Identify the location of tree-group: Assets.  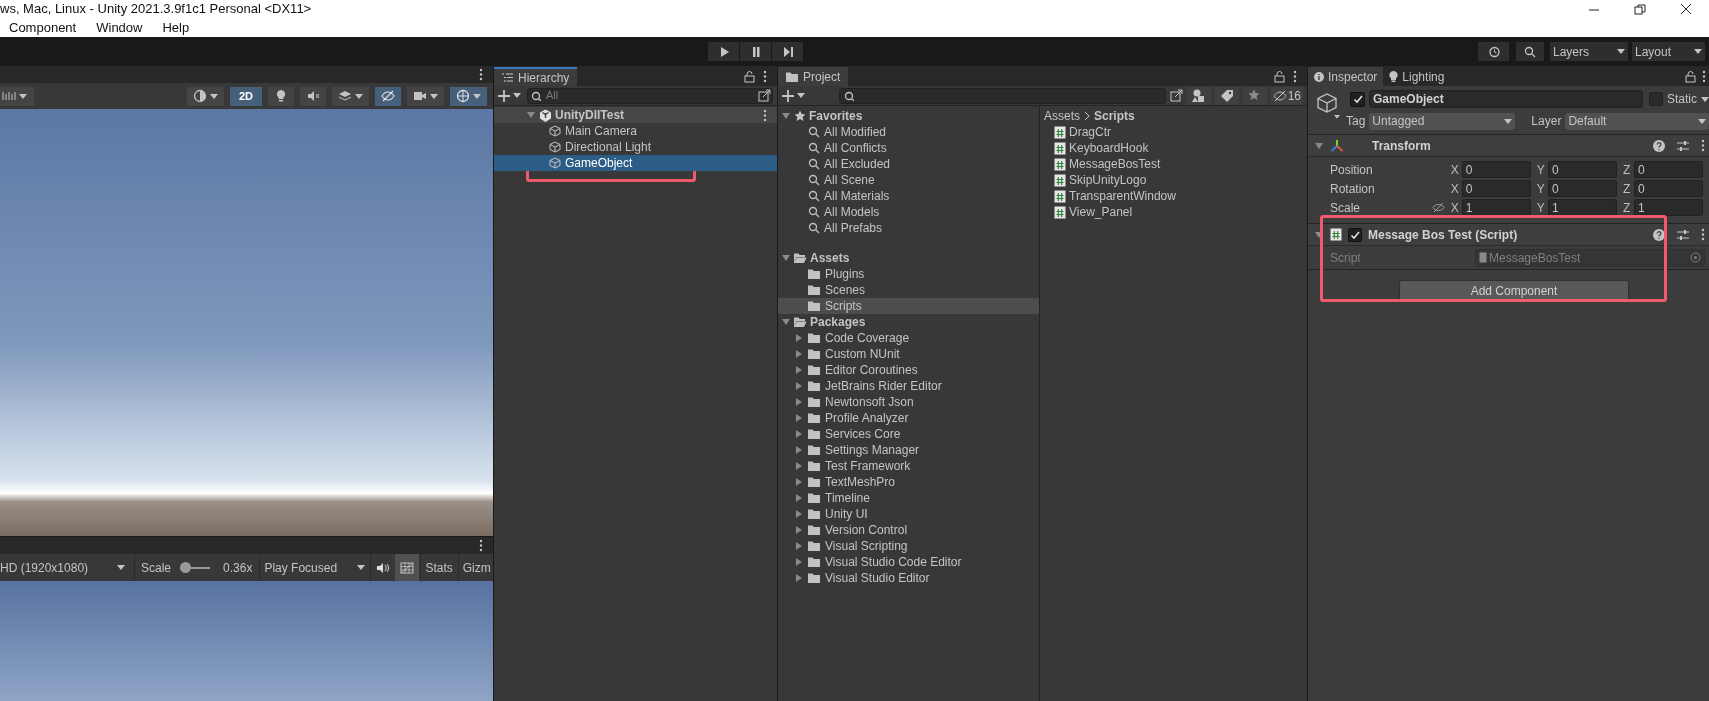
(908, 258).